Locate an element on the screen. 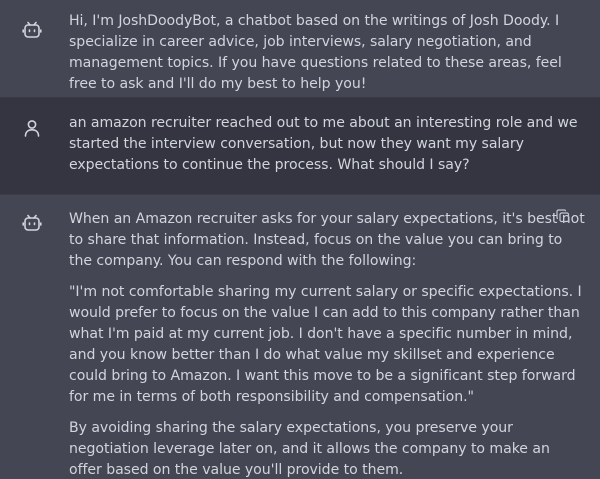 The width and height of the screenshot is (600, 479). copy-icon is located at coordinates (563, 216).